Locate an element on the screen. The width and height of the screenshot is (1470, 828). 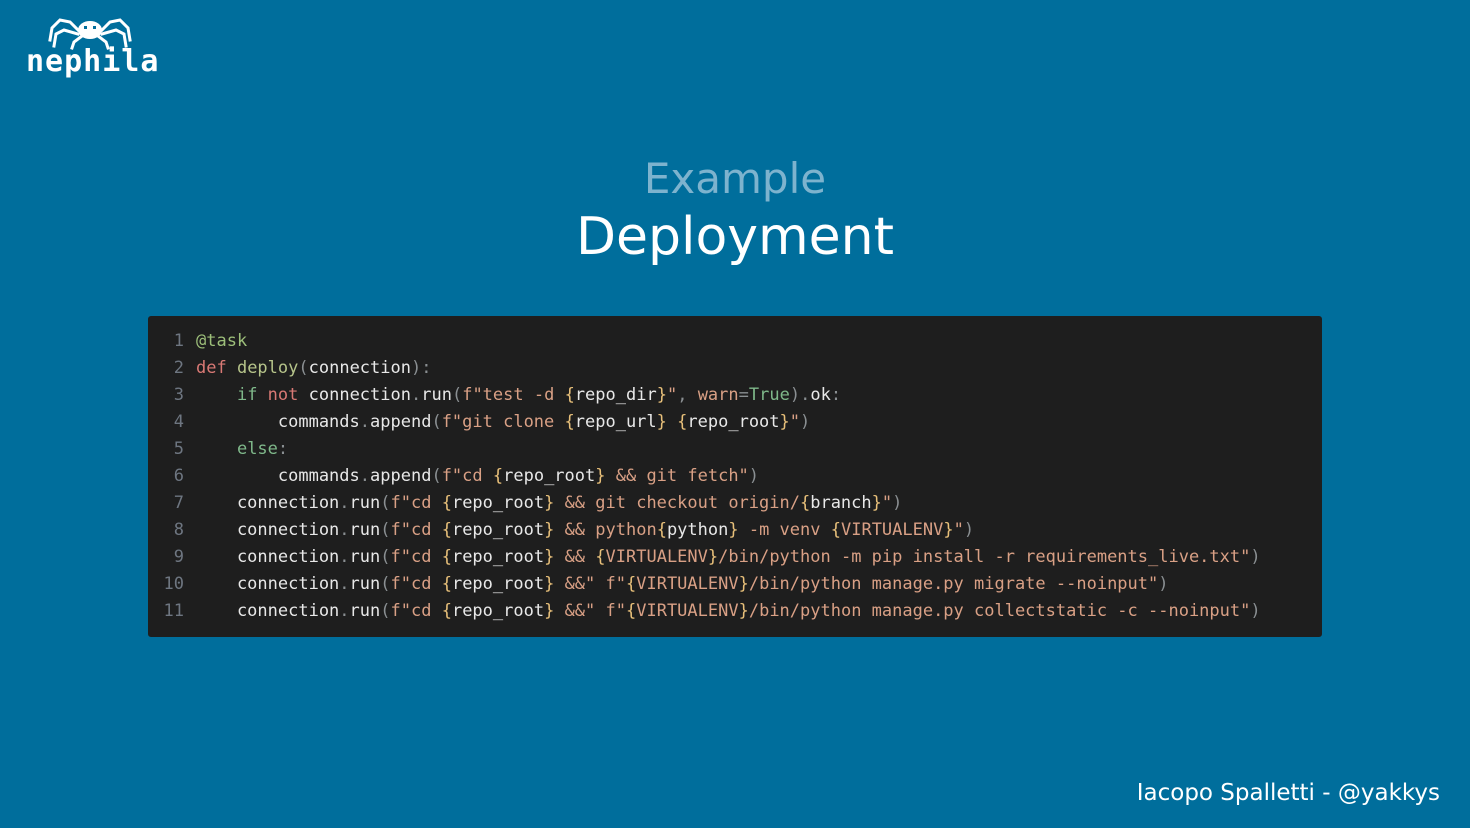
line-number: 5 is located at coordinates (178, 449).